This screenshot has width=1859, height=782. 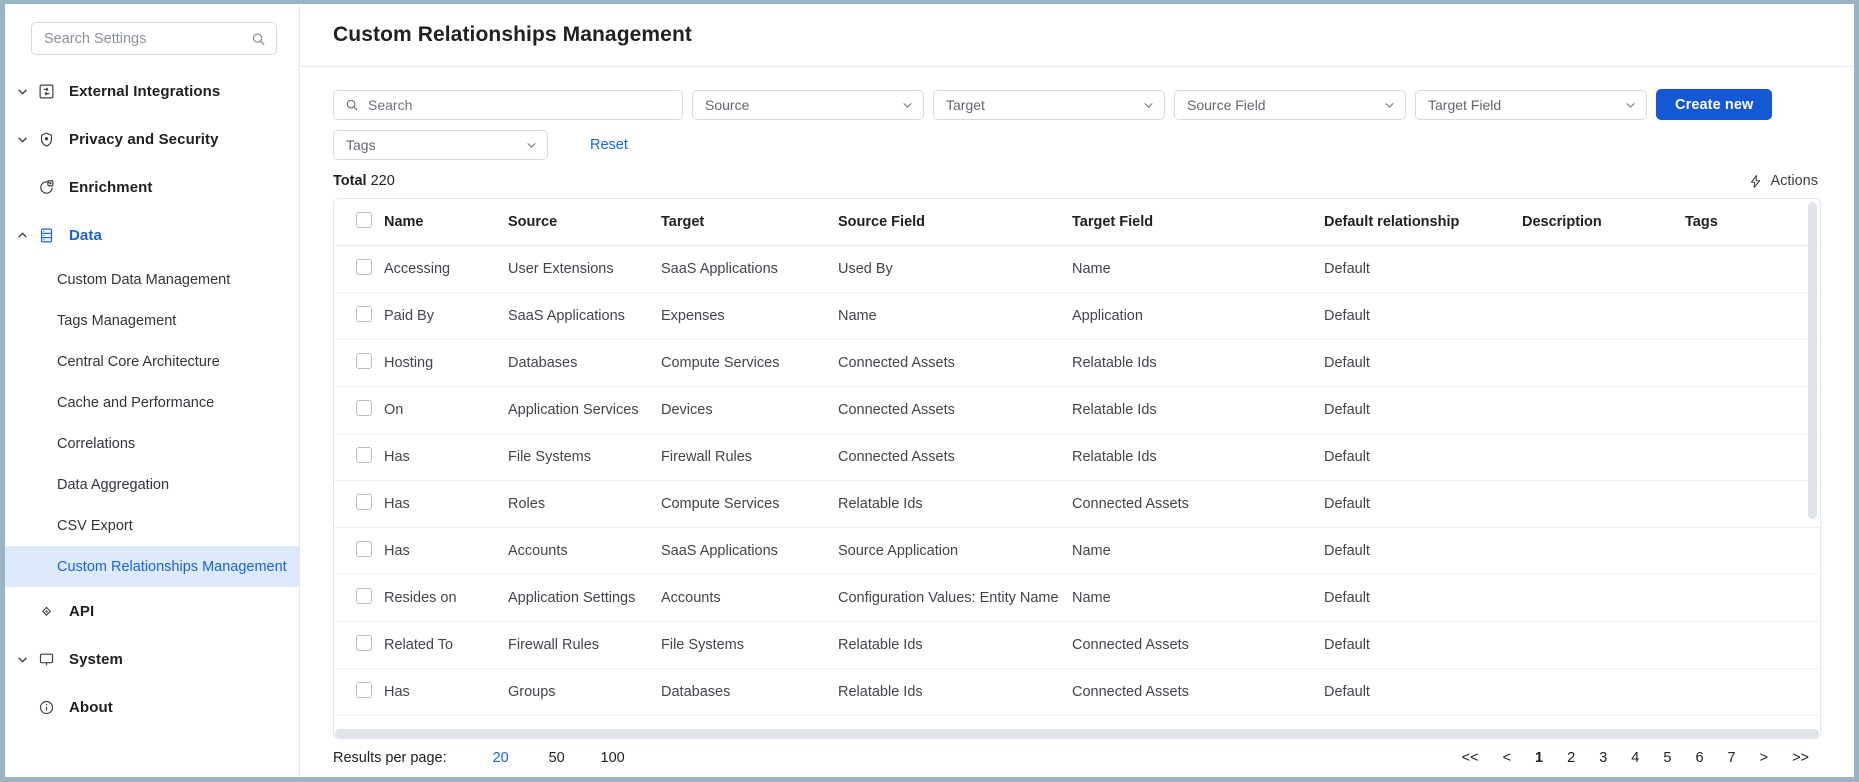 I want to click on cell-description, so click(x=1603, y=504).